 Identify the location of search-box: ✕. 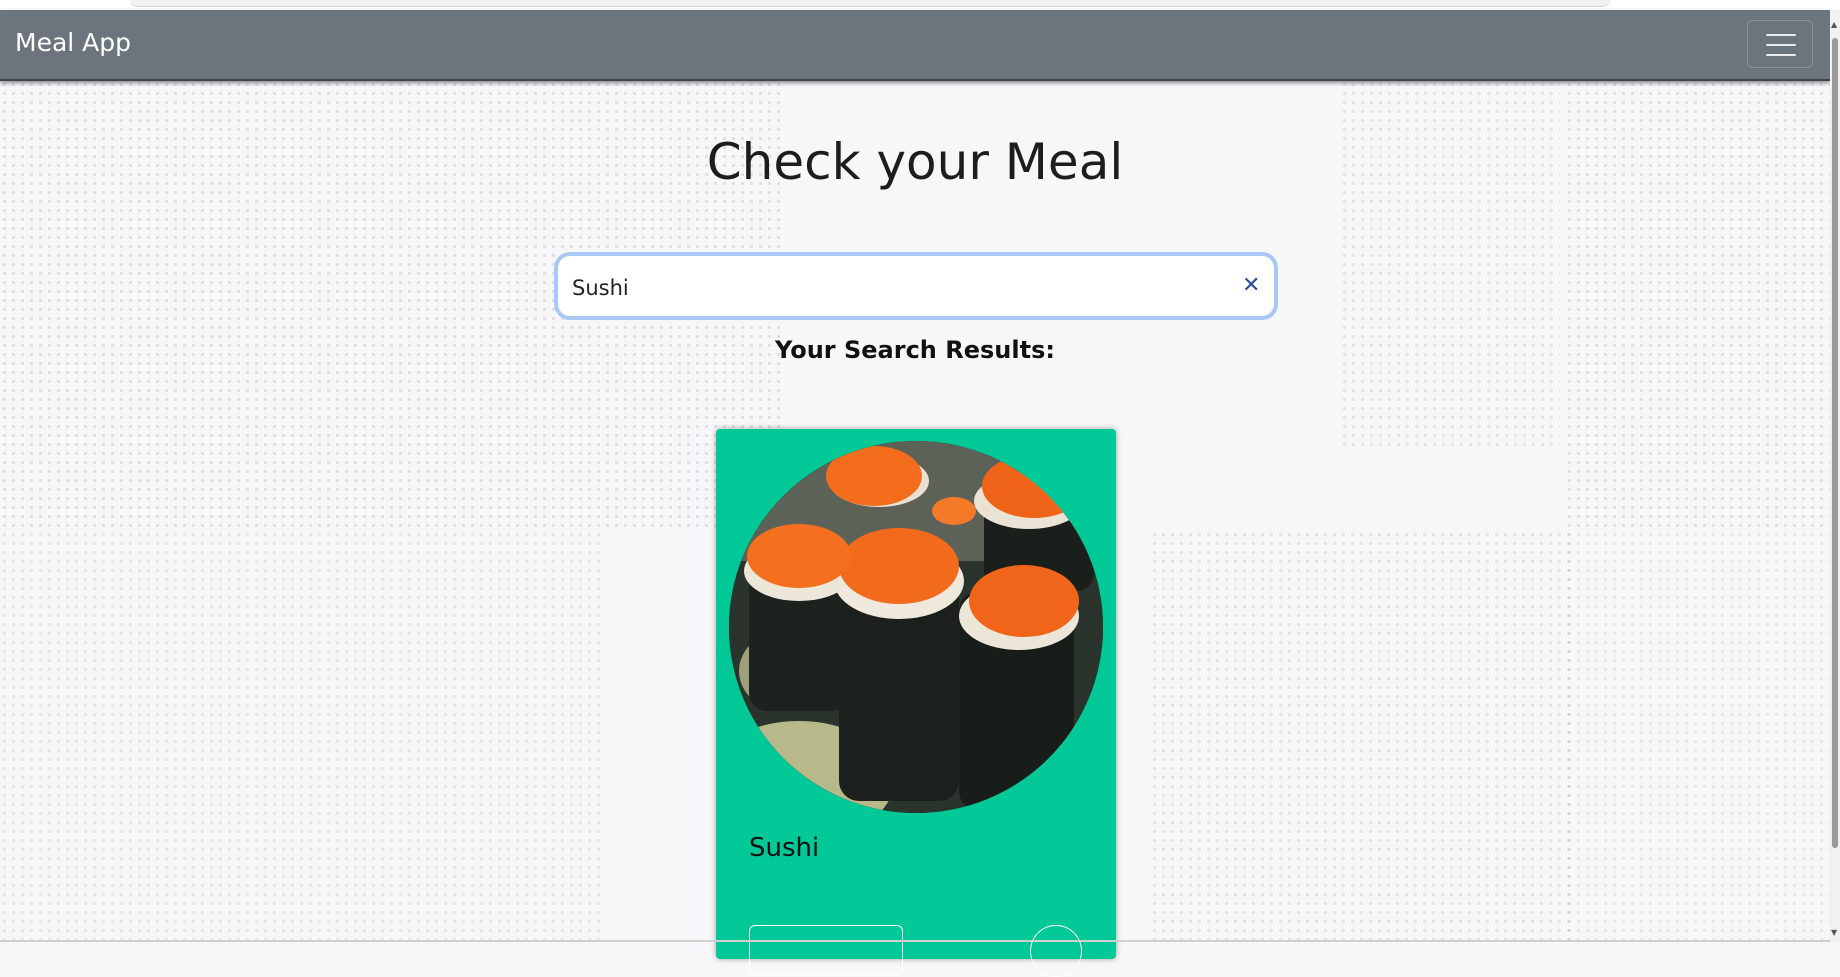
(916, 286).